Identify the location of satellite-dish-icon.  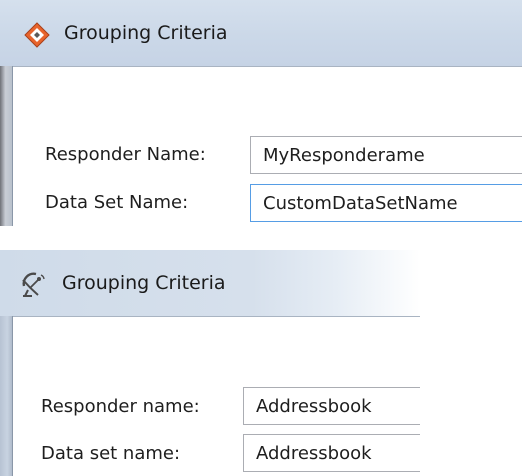
(33, 283).